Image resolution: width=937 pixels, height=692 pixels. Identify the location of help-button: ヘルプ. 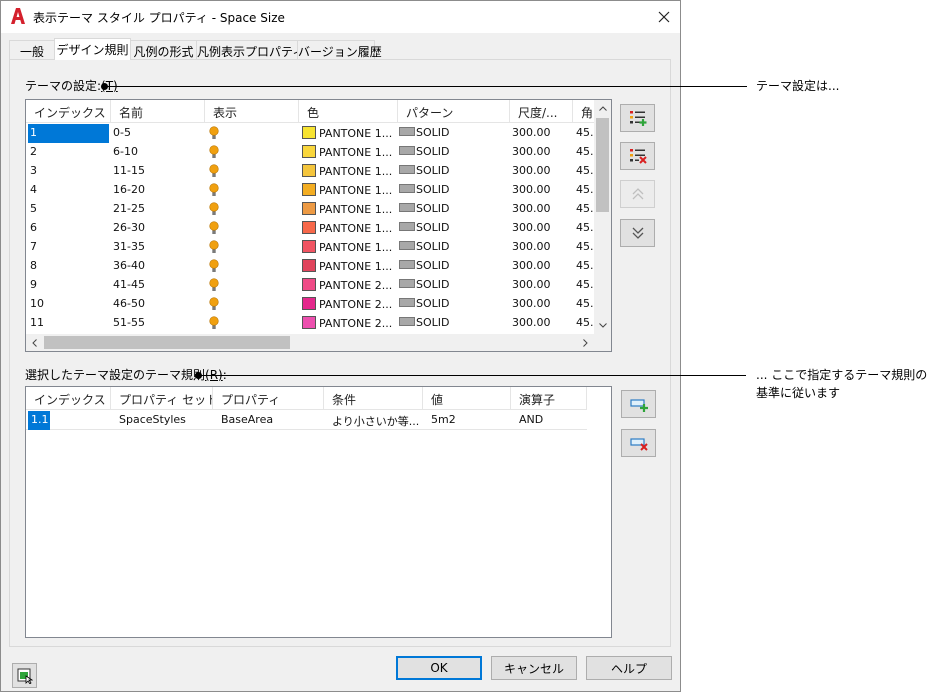
(629, 668).